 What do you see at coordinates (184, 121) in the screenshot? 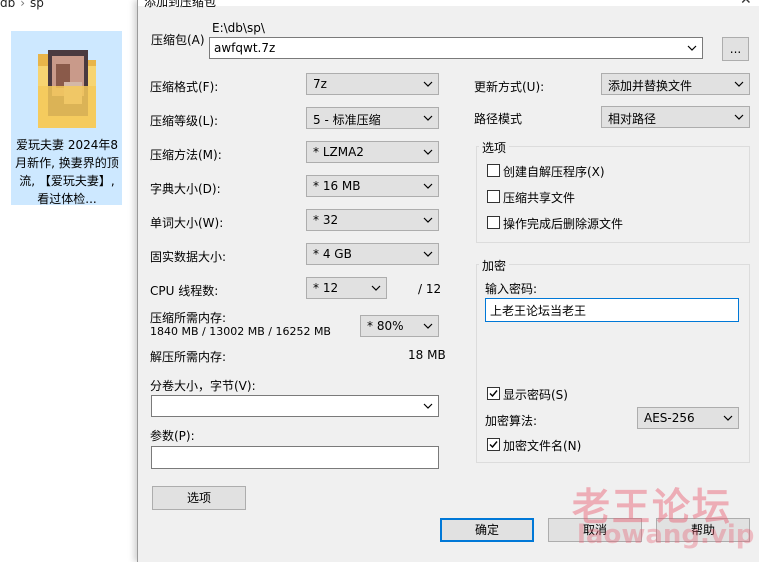
I see `level-label: 压缩等级(L):` at bounding box center [184, 121].